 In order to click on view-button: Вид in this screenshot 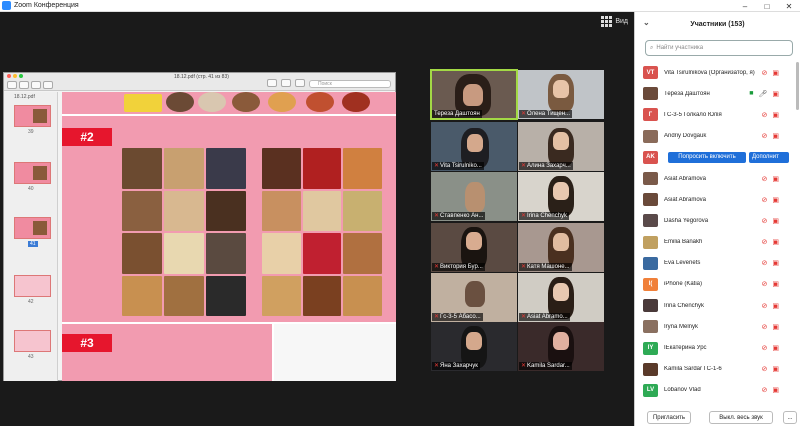, I will do `click(614, 21)`.